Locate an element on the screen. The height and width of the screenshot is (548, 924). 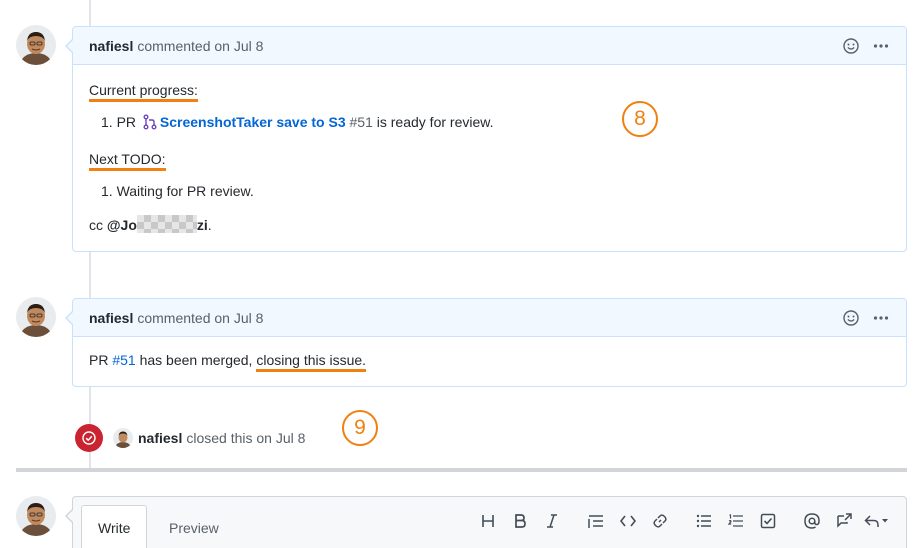
cc-suffix: . is located at coordinates (209, 225).